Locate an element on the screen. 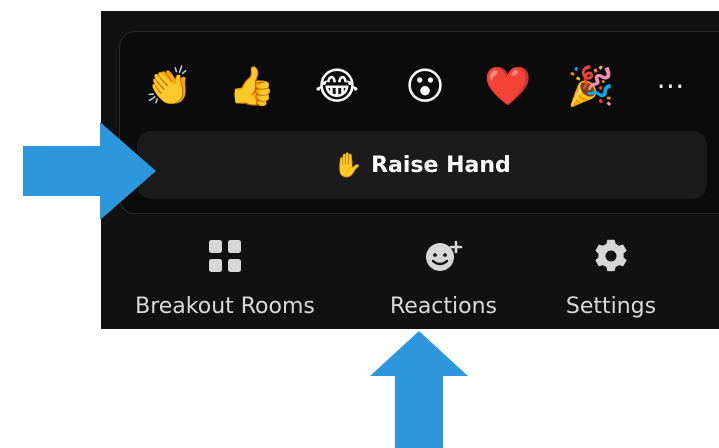  reaction-emoji-row: 👏 👍 😂 😮 ❤️ 🎉 ⋯ is located at coordinates (423, 86).